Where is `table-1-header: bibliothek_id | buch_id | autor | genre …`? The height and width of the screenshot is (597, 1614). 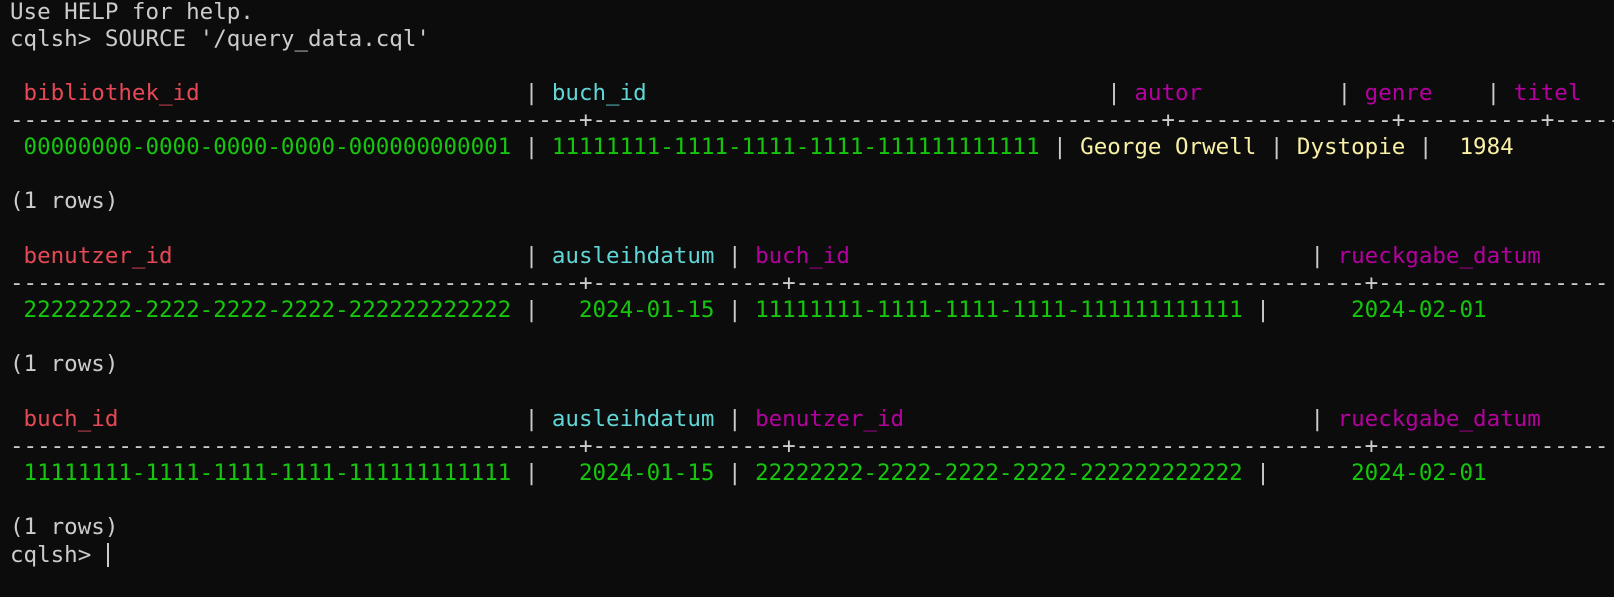 table-1-header: bibliothek_id | buch_id | autor | genre … is located at coordinates (802, 93).